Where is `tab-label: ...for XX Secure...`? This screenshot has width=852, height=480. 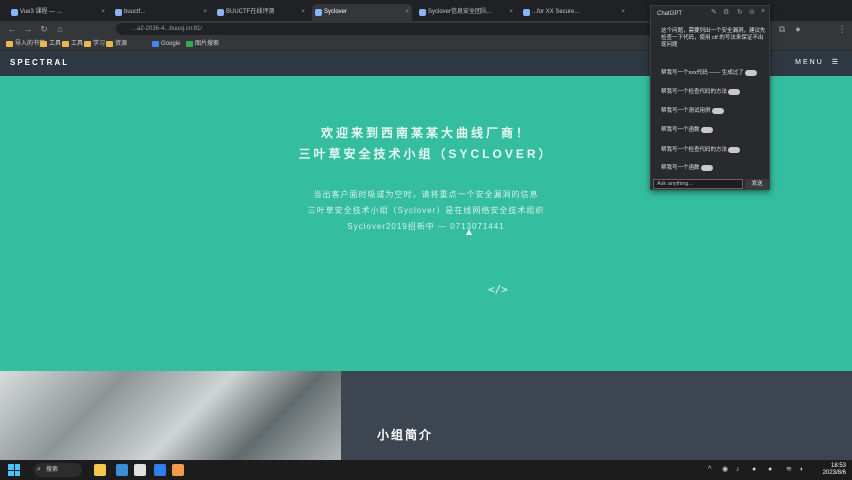
tab-label: ...for XX Secure... is located at coordinates (556, 12).